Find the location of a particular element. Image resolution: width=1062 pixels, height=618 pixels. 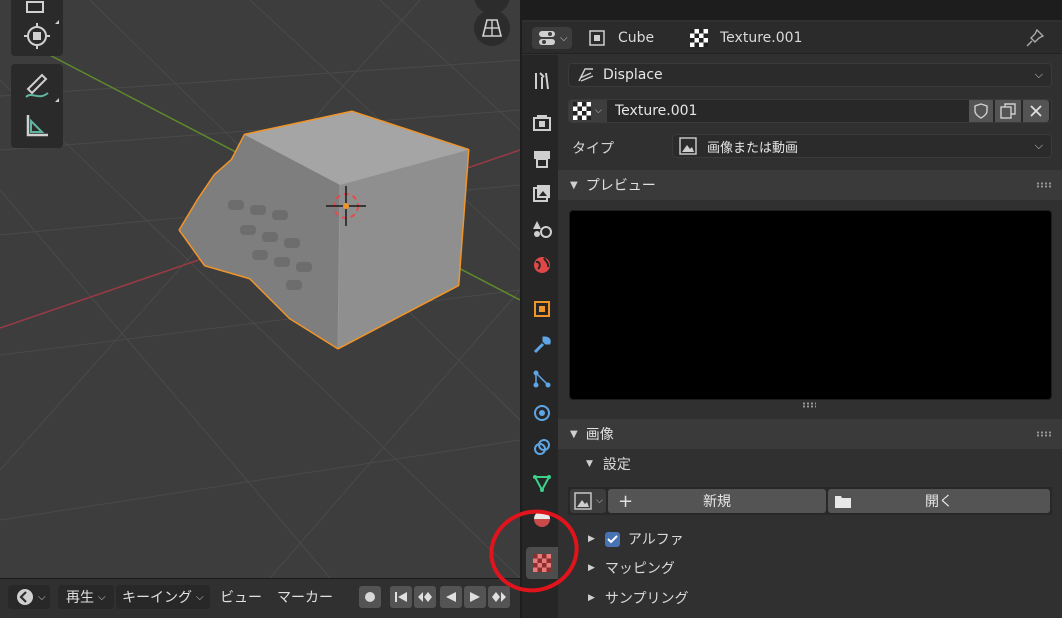

alpha-label: アルファ is located at coordinates (655, 540).